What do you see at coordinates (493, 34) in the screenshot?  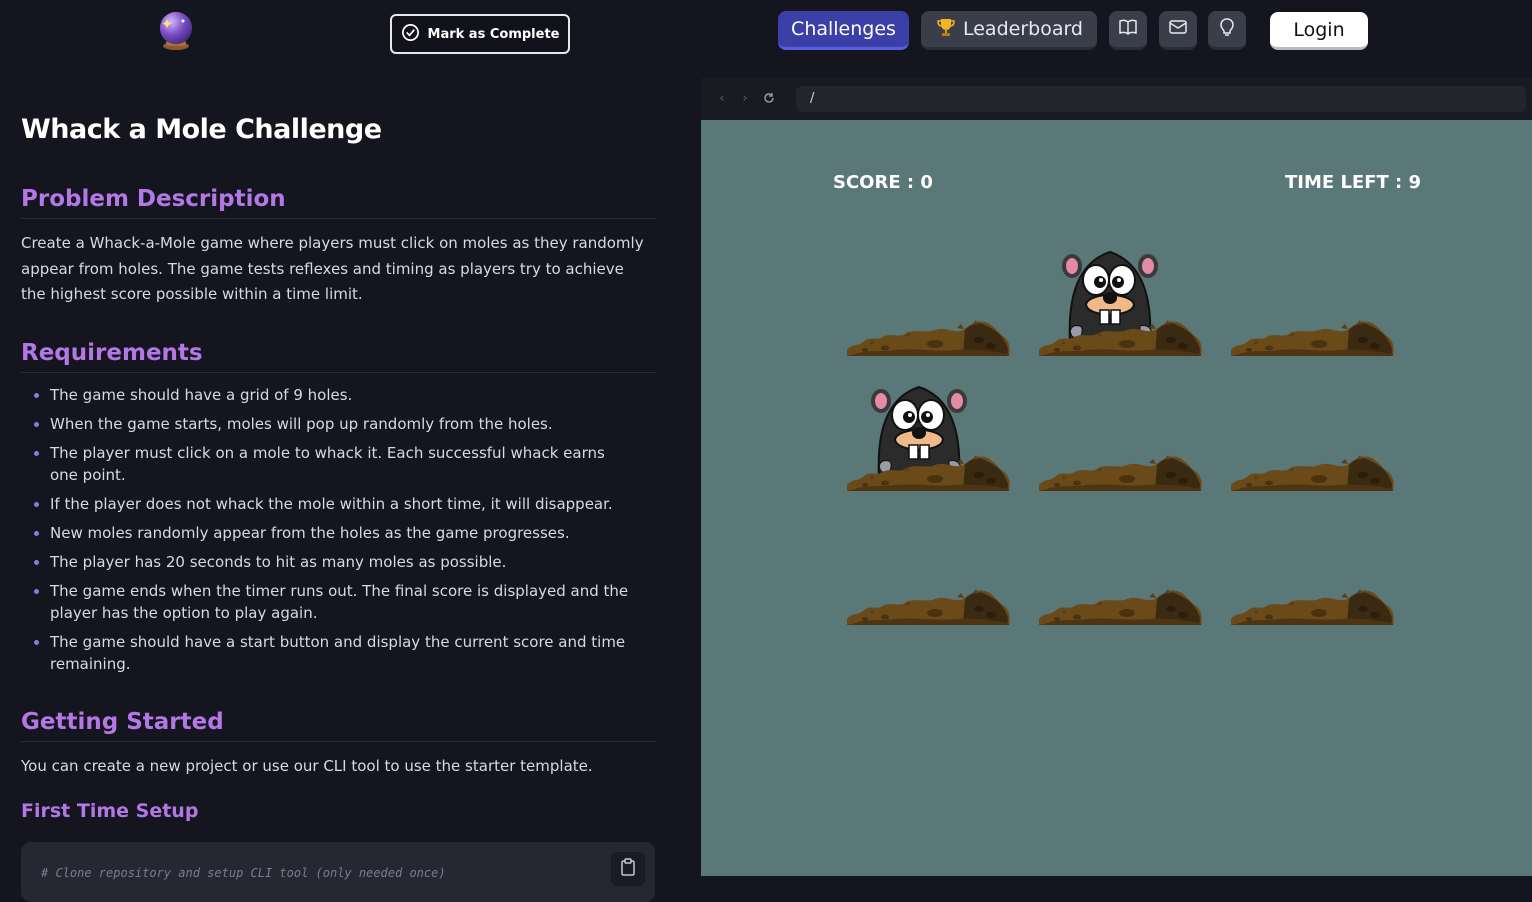 I see `mark-as-complete-label: Mark as Complete` at bounding box center [493, 34].